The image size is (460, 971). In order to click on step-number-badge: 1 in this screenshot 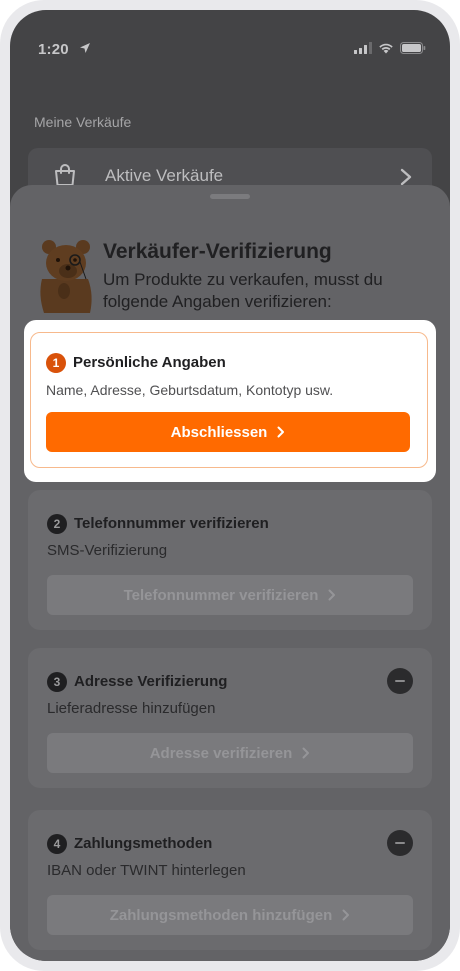, I will do `click(56, 363)`.